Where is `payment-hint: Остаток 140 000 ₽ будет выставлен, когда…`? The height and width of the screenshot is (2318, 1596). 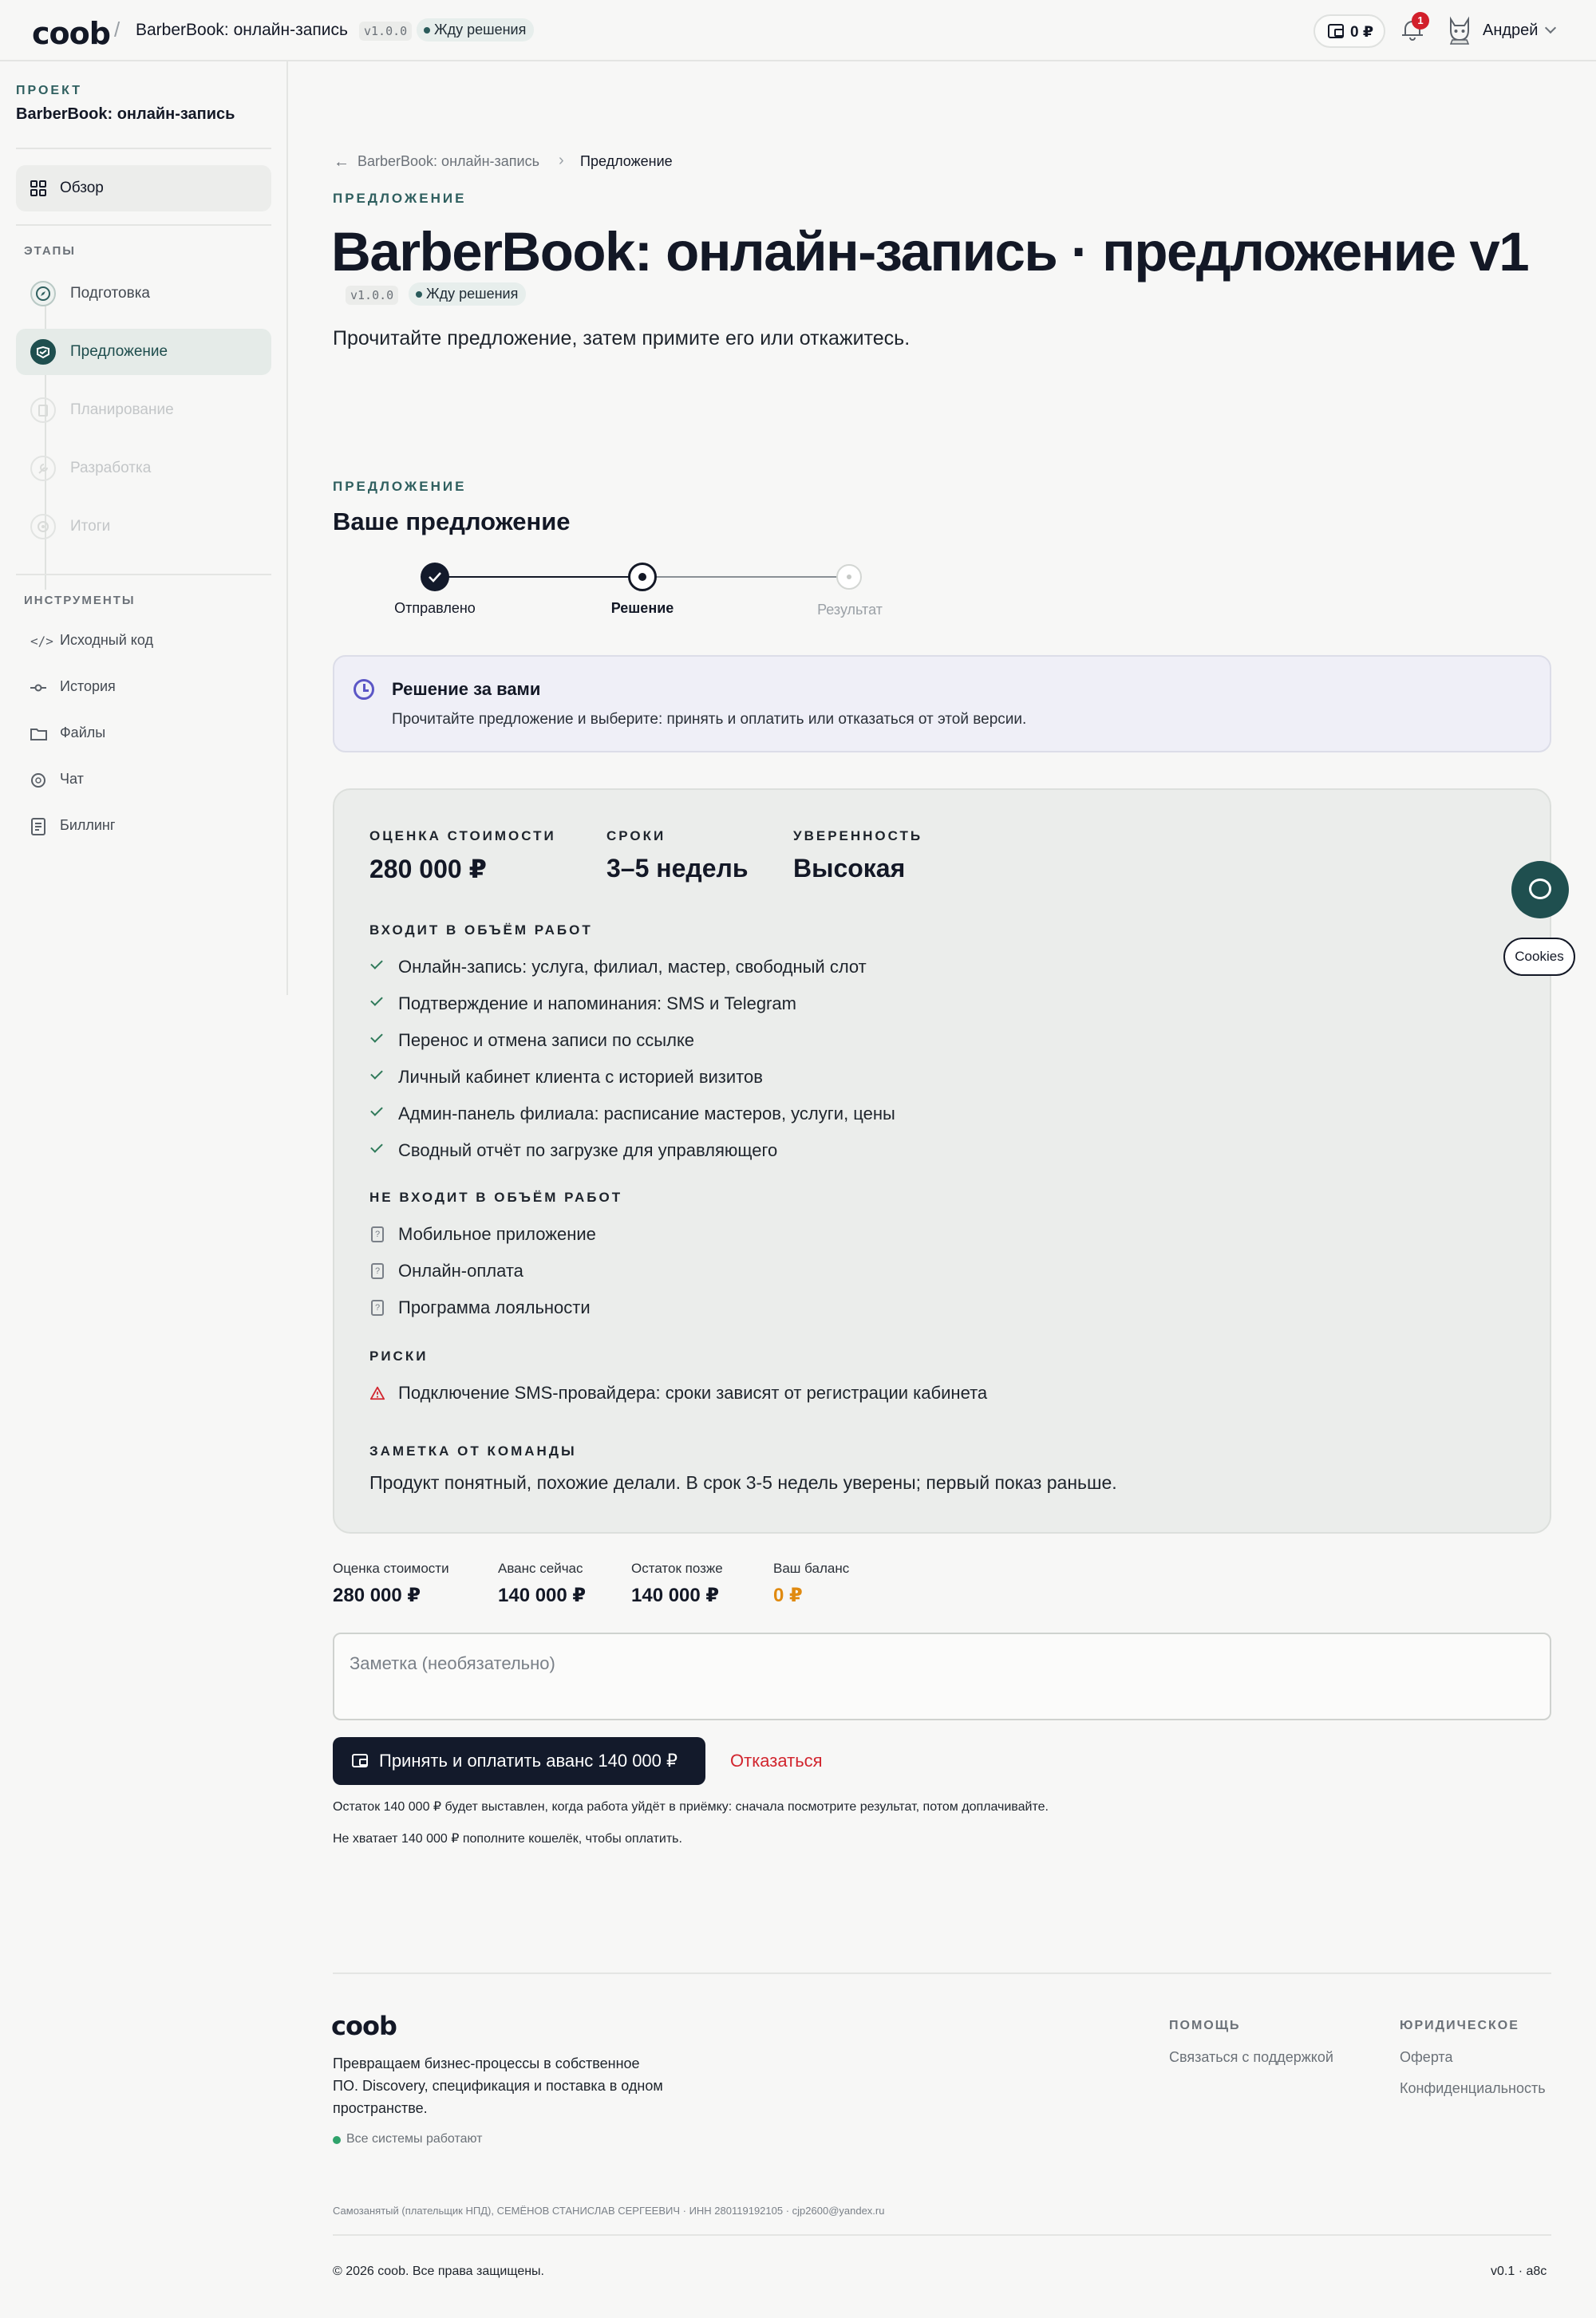 payment-hint: Остаток 140 000 ₽ будет выставлен, когда… is located at coordinates (691, 1807).